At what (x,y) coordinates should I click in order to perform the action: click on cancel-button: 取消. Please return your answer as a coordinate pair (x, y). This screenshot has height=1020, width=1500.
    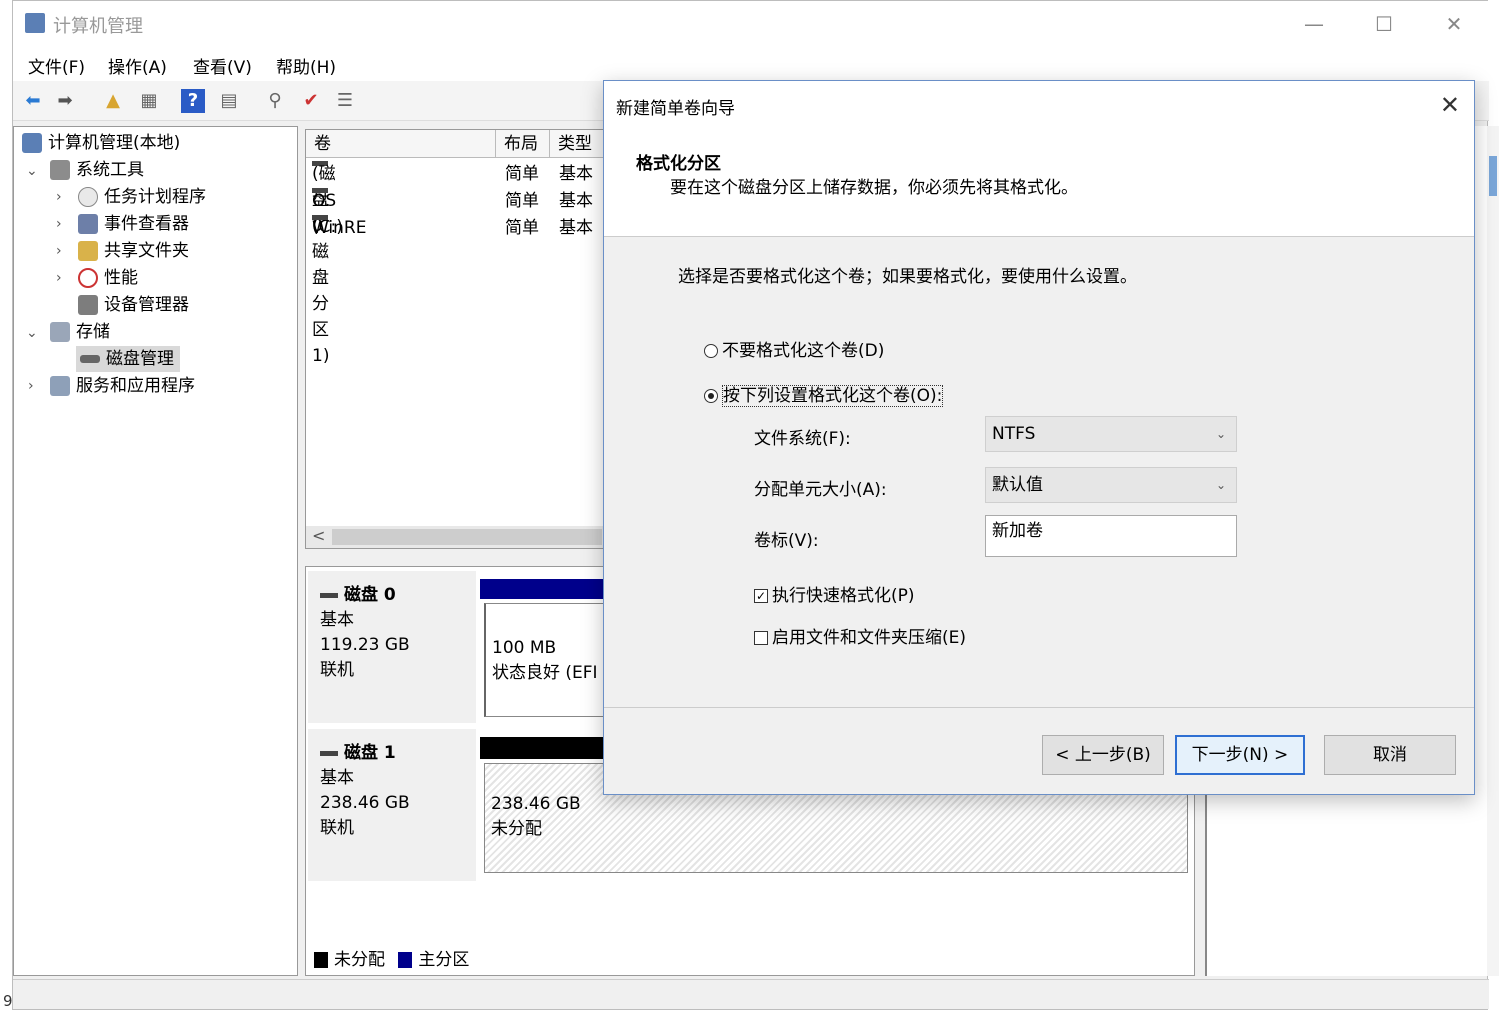
    Looking at the image, I should click on (1390, 755).